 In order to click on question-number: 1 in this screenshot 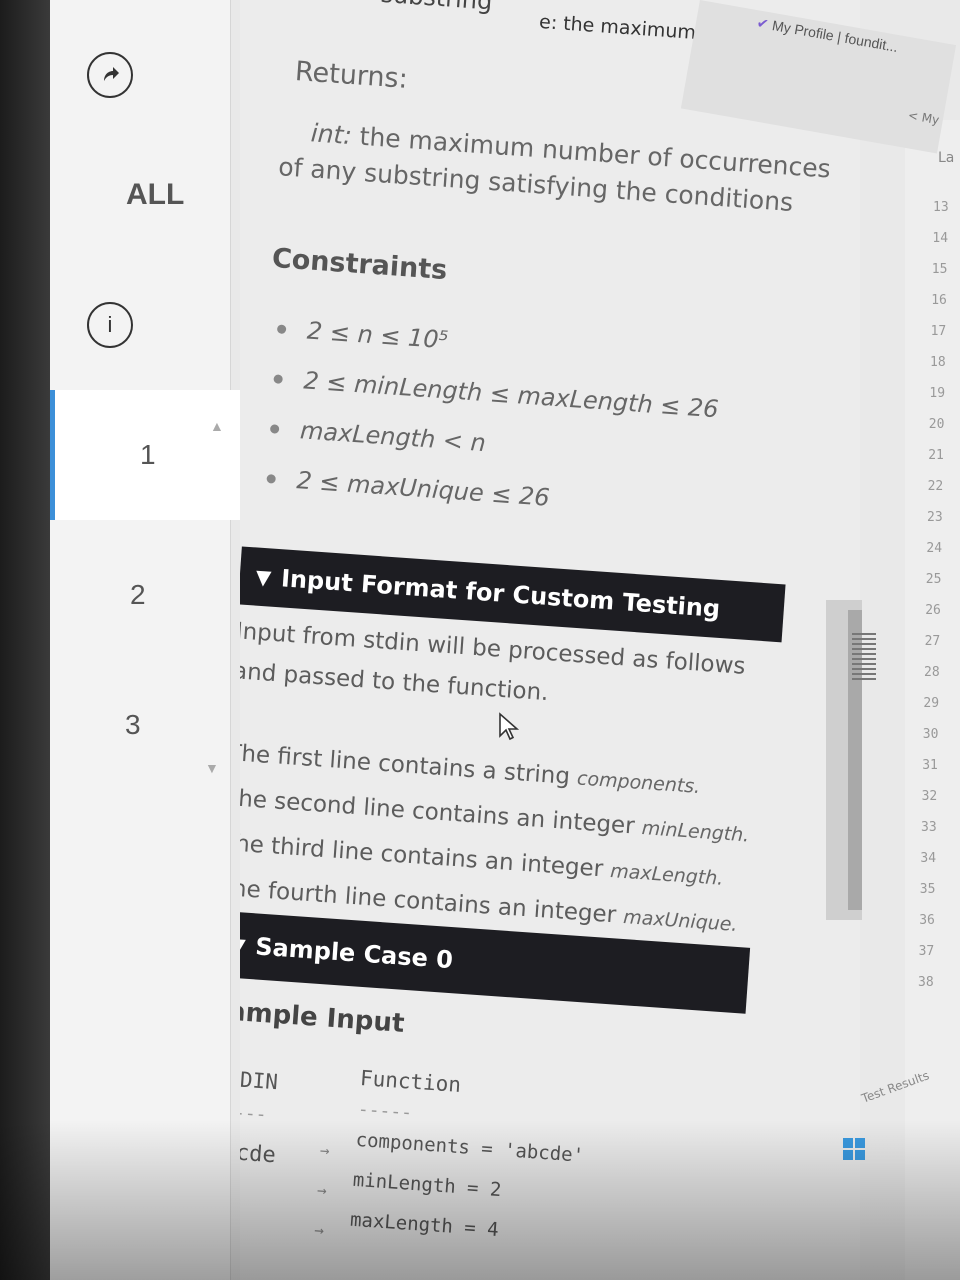, I will do `click(148, 454)`.